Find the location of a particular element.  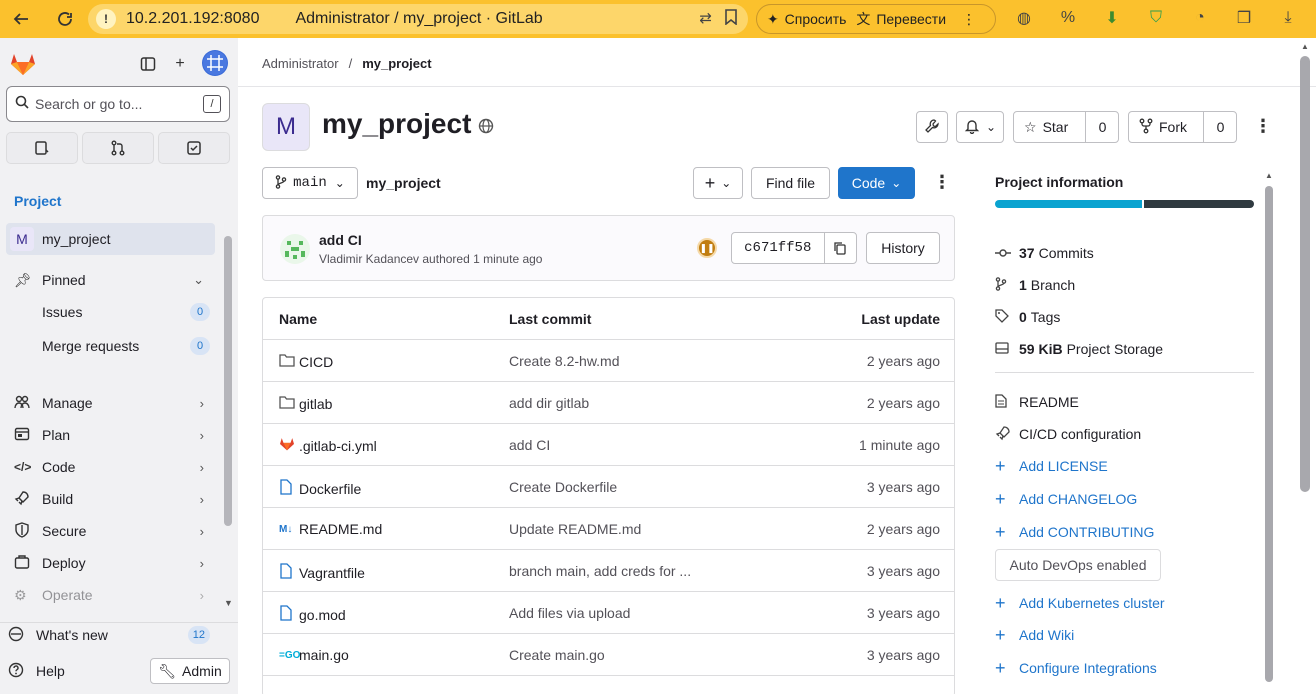

file-name: go.mod is located at coordinates (322, 615).